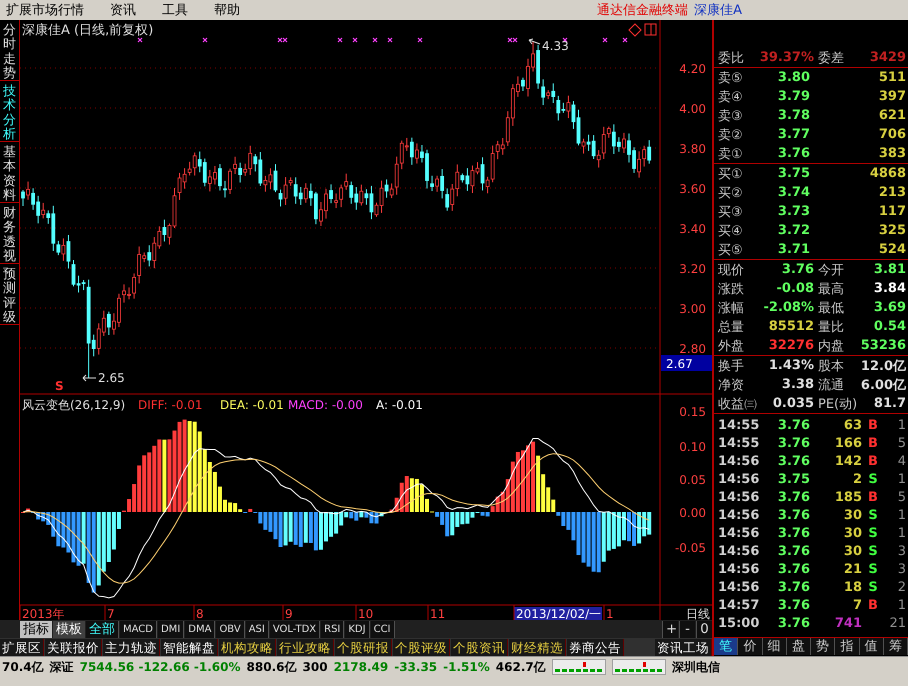 This screenshot has width=908, height=686. Describe the element at coordinates (791, 365) in the screenshot. I see `quote-value: 1.43%` at that location.